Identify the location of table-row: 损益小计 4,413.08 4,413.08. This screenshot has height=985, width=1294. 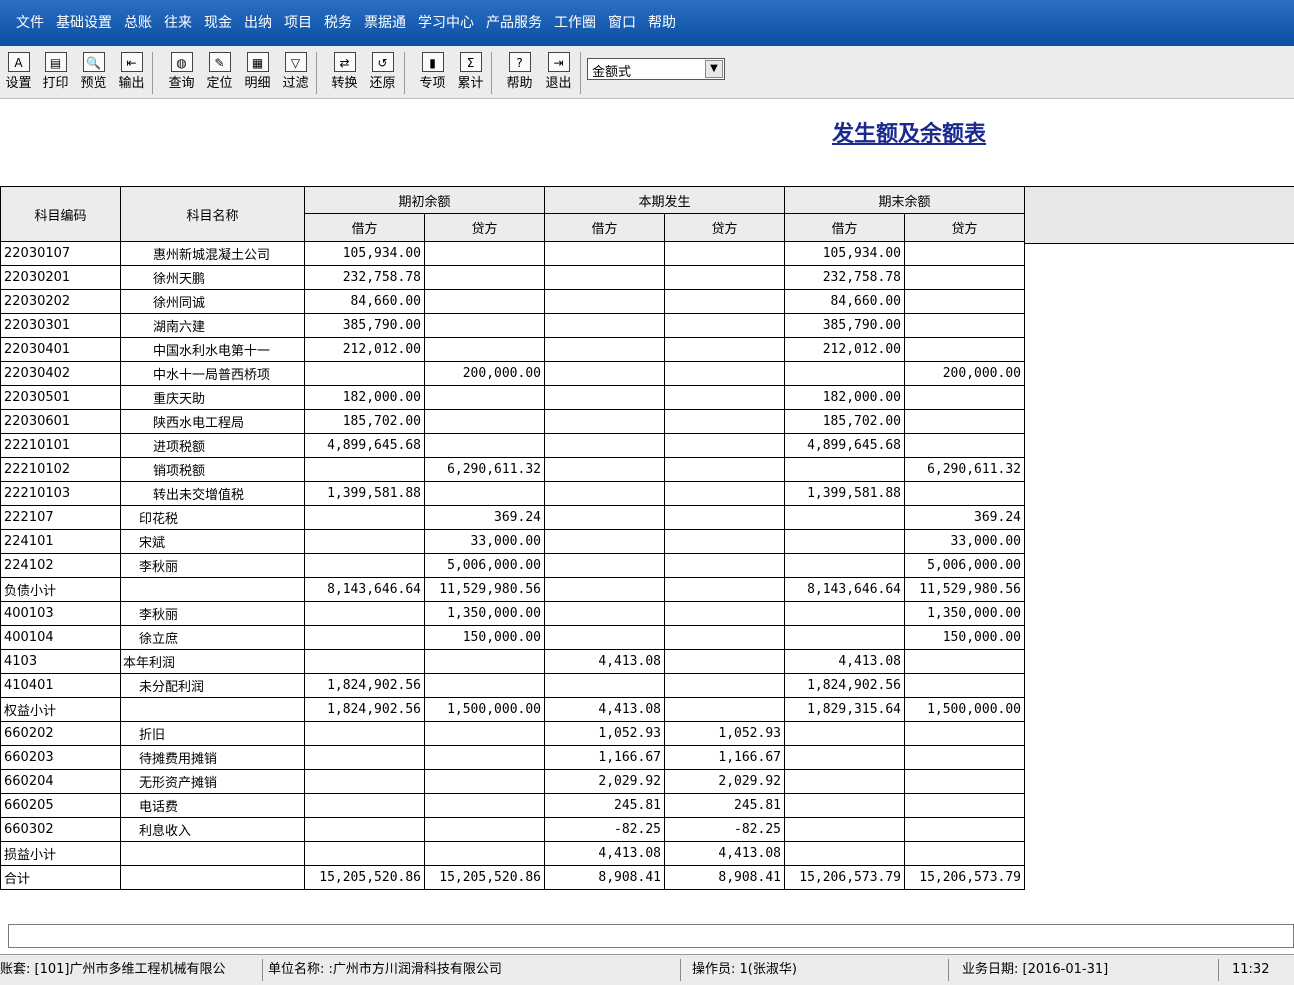
(512, 853).